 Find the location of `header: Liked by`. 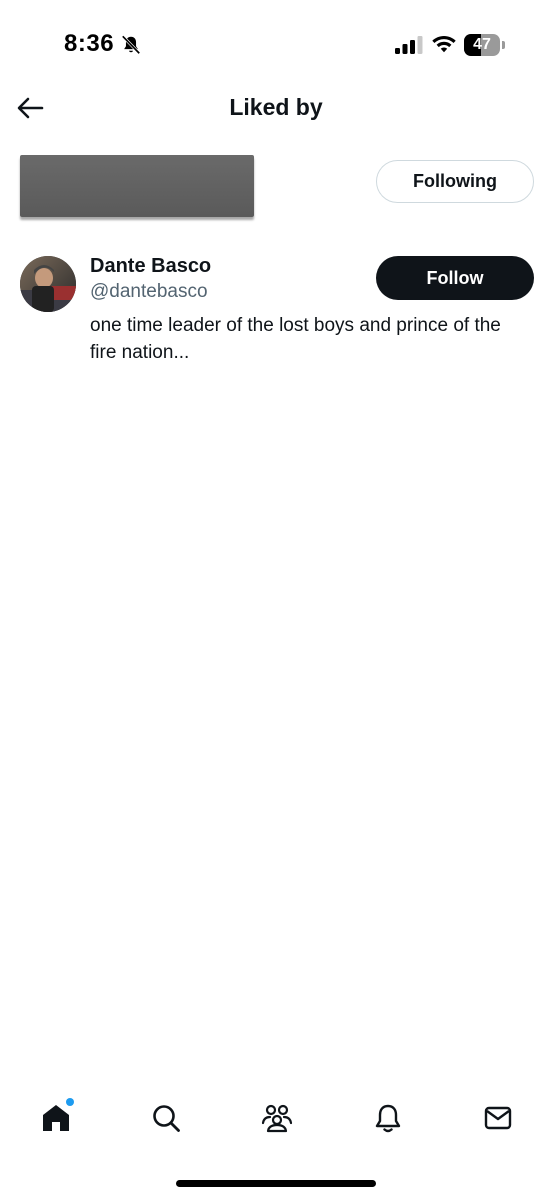

header: Liked by is located at coordinates (276, 109).